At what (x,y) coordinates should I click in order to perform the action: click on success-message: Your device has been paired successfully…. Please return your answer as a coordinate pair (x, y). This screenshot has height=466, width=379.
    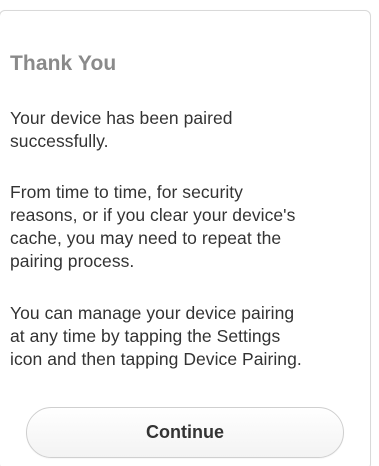
    Looking at the image, I should click on (121, 129).